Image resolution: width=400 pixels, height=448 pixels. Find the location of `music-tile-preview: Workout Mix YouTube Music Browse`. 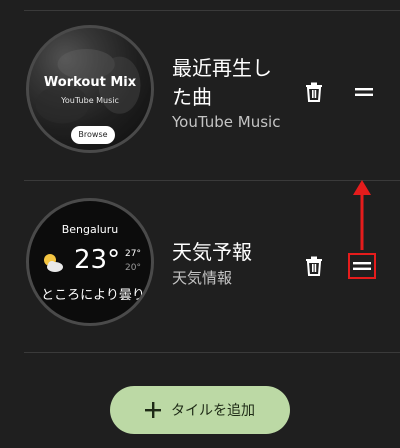

music-tile-preview: Workout Mix YouTube Music Browse is located at coordinates (90, 89).